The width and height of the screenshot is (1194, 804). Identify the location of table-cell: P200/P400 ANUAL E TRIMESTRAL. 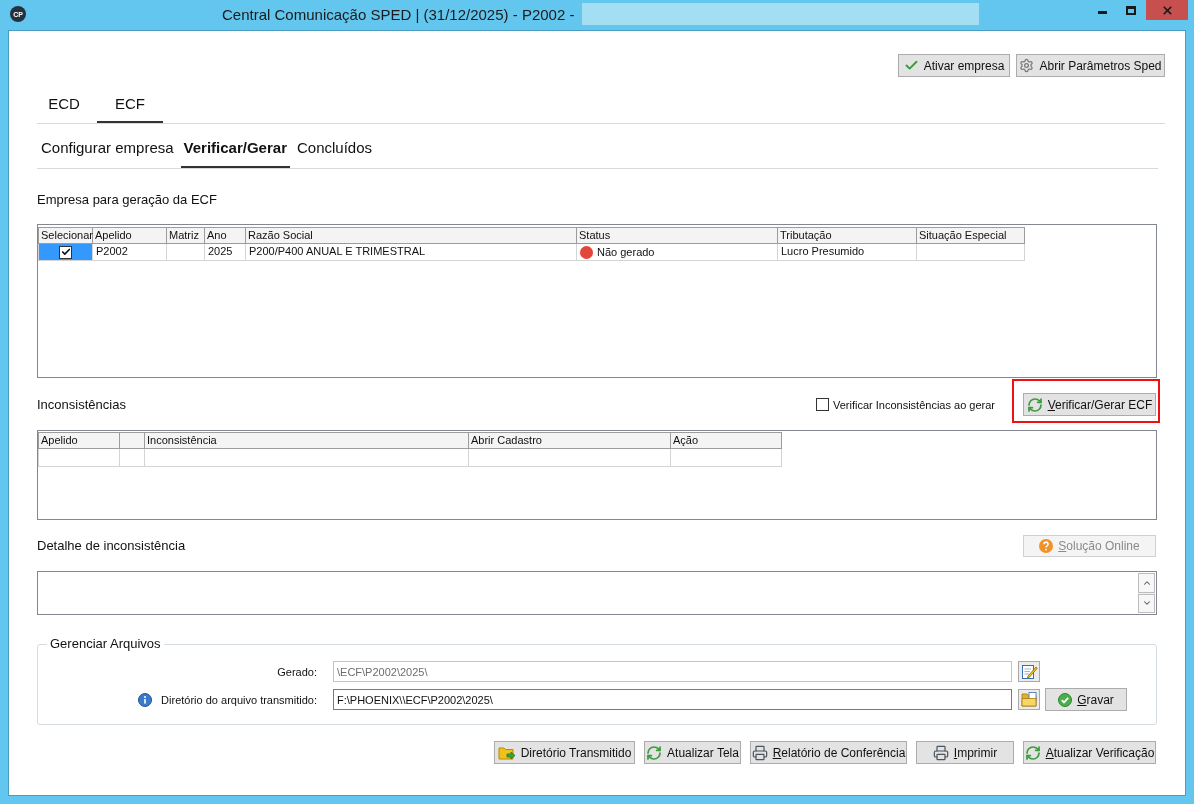
(411, 252).